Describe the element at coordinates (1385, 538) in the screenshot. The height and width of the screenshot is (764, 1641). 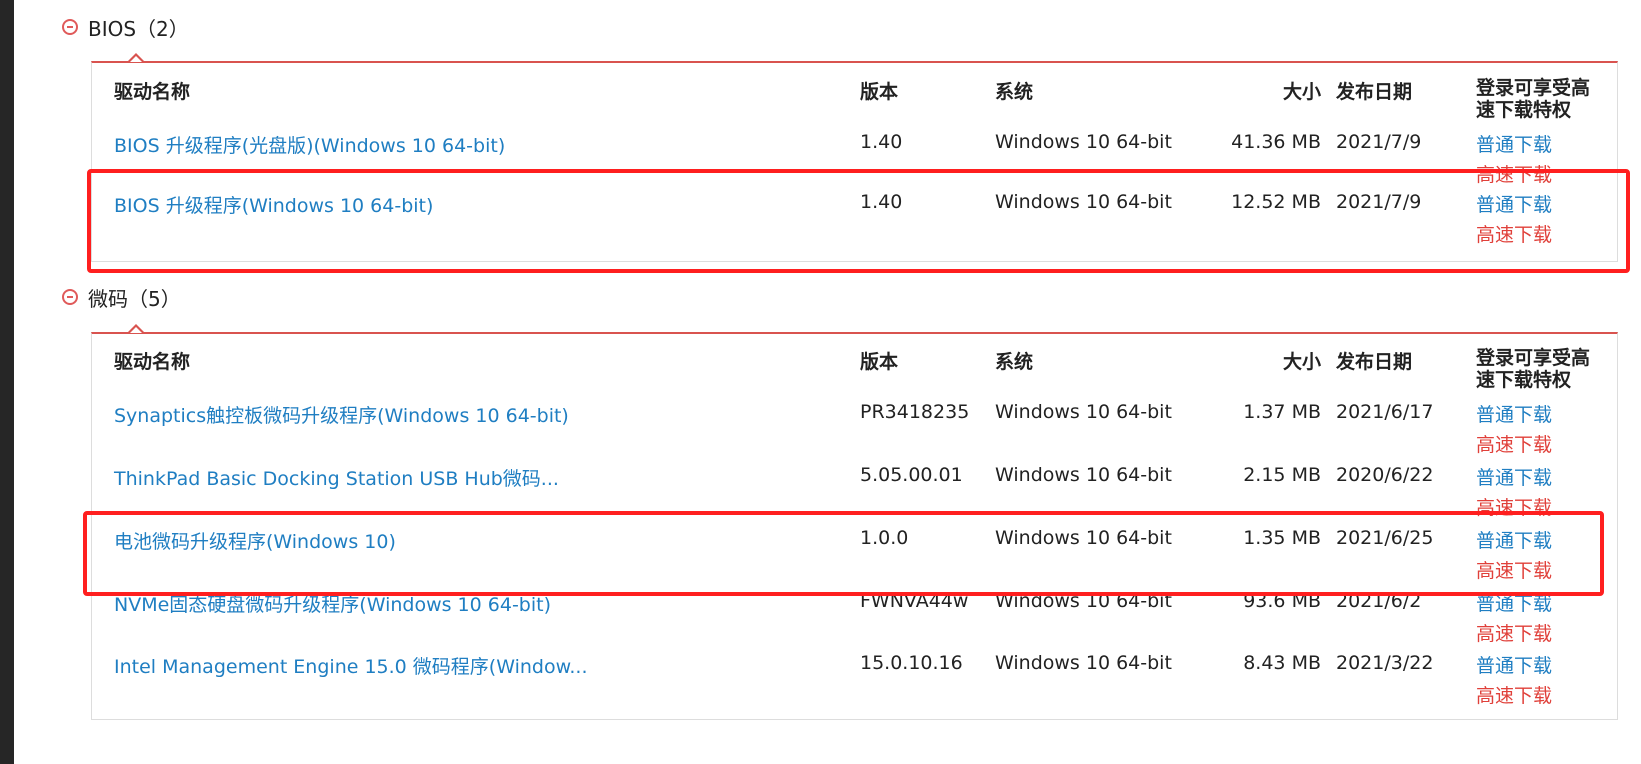
I see `driver-date: 2021/6/25` at that location.